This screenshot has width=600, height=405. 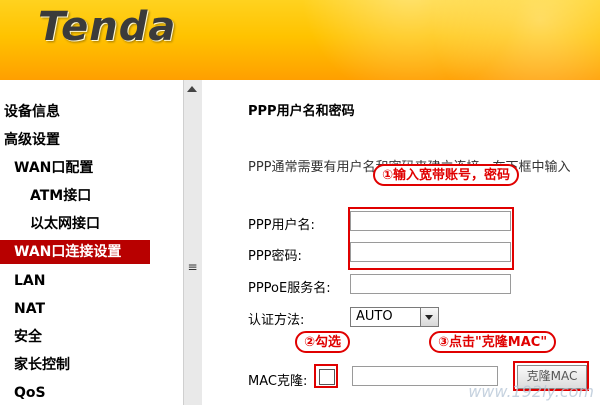 What do you see at coordinates (326, 376) in the screenshot?
I see `checkbox-highlight-box` at bounding box center [326, 376].